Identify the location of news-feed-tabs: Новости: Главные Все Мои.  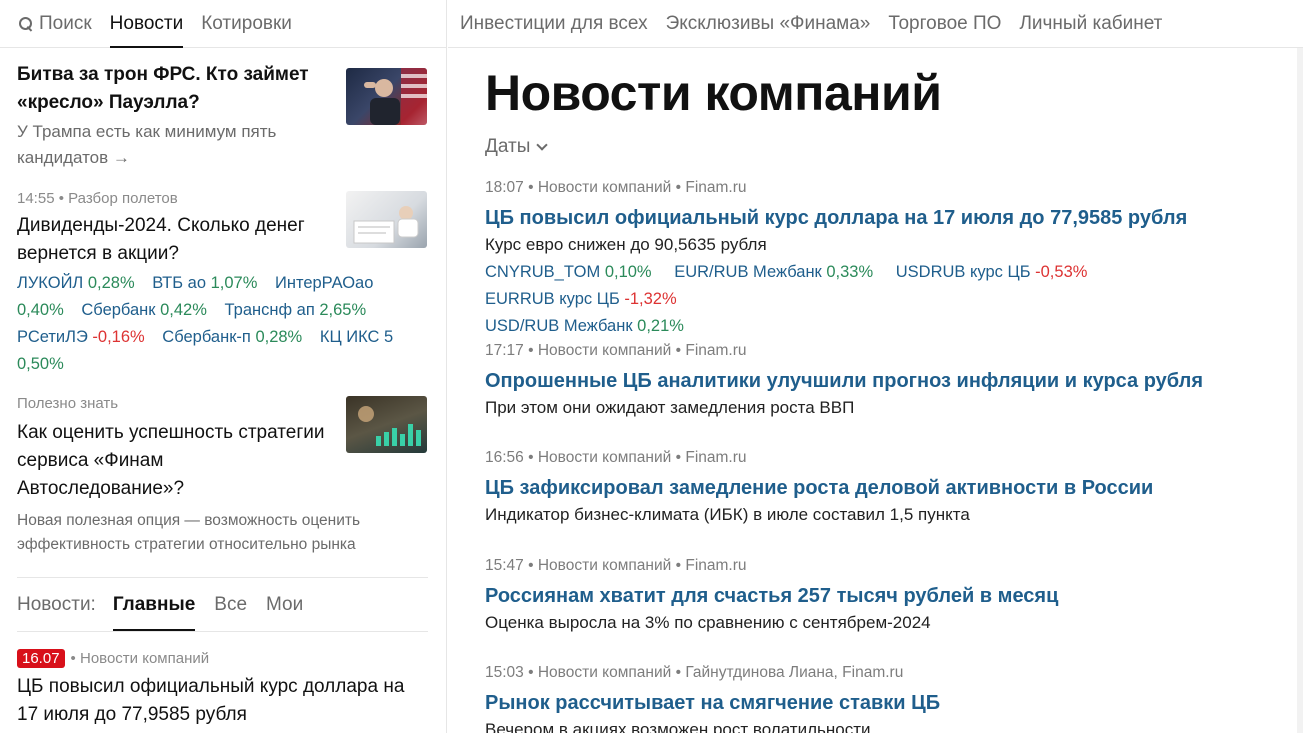
(169, 604).